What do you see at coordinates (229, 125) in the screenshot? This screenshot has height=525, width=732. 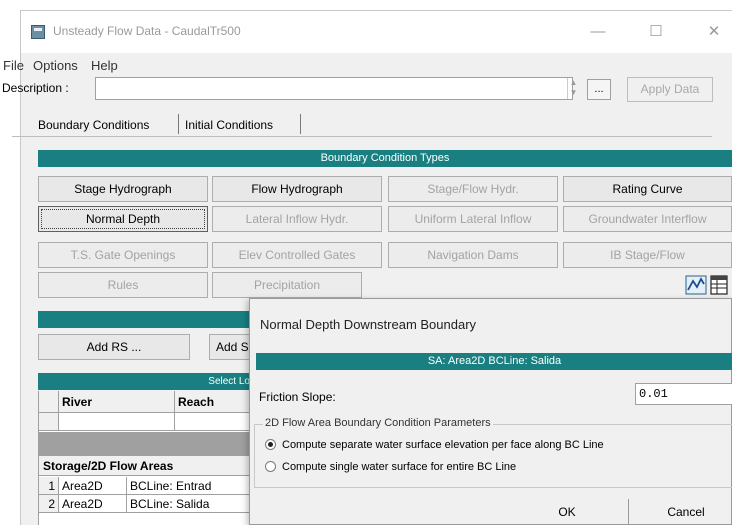 I see `tab-initial-conditions: Initial Conditions` at bounding box center [229, 125].